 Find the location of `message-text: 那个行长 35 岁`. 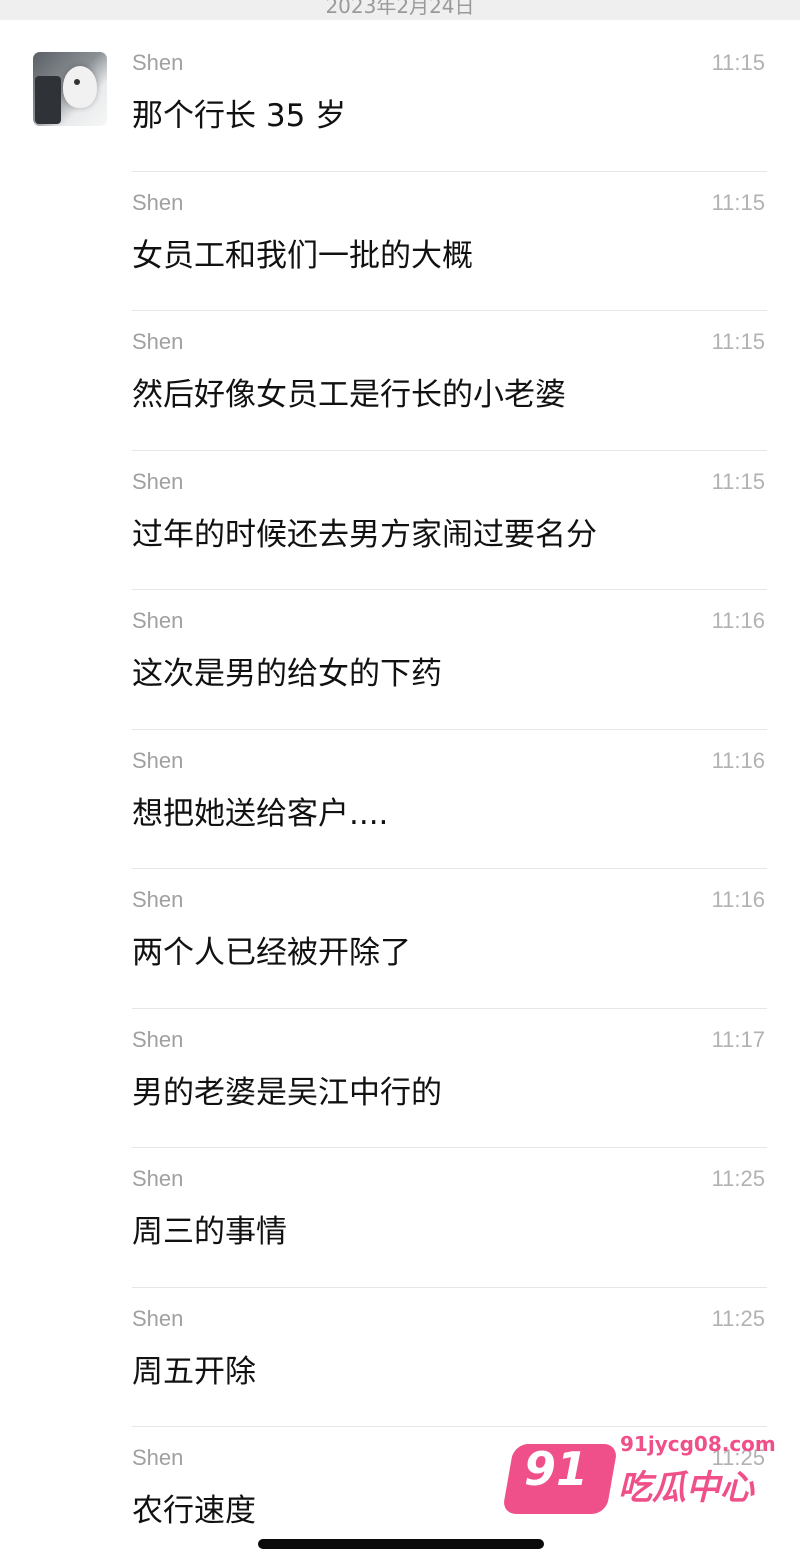

message-text: 那个行长 35 岁 is located at coordinates (239, 112).